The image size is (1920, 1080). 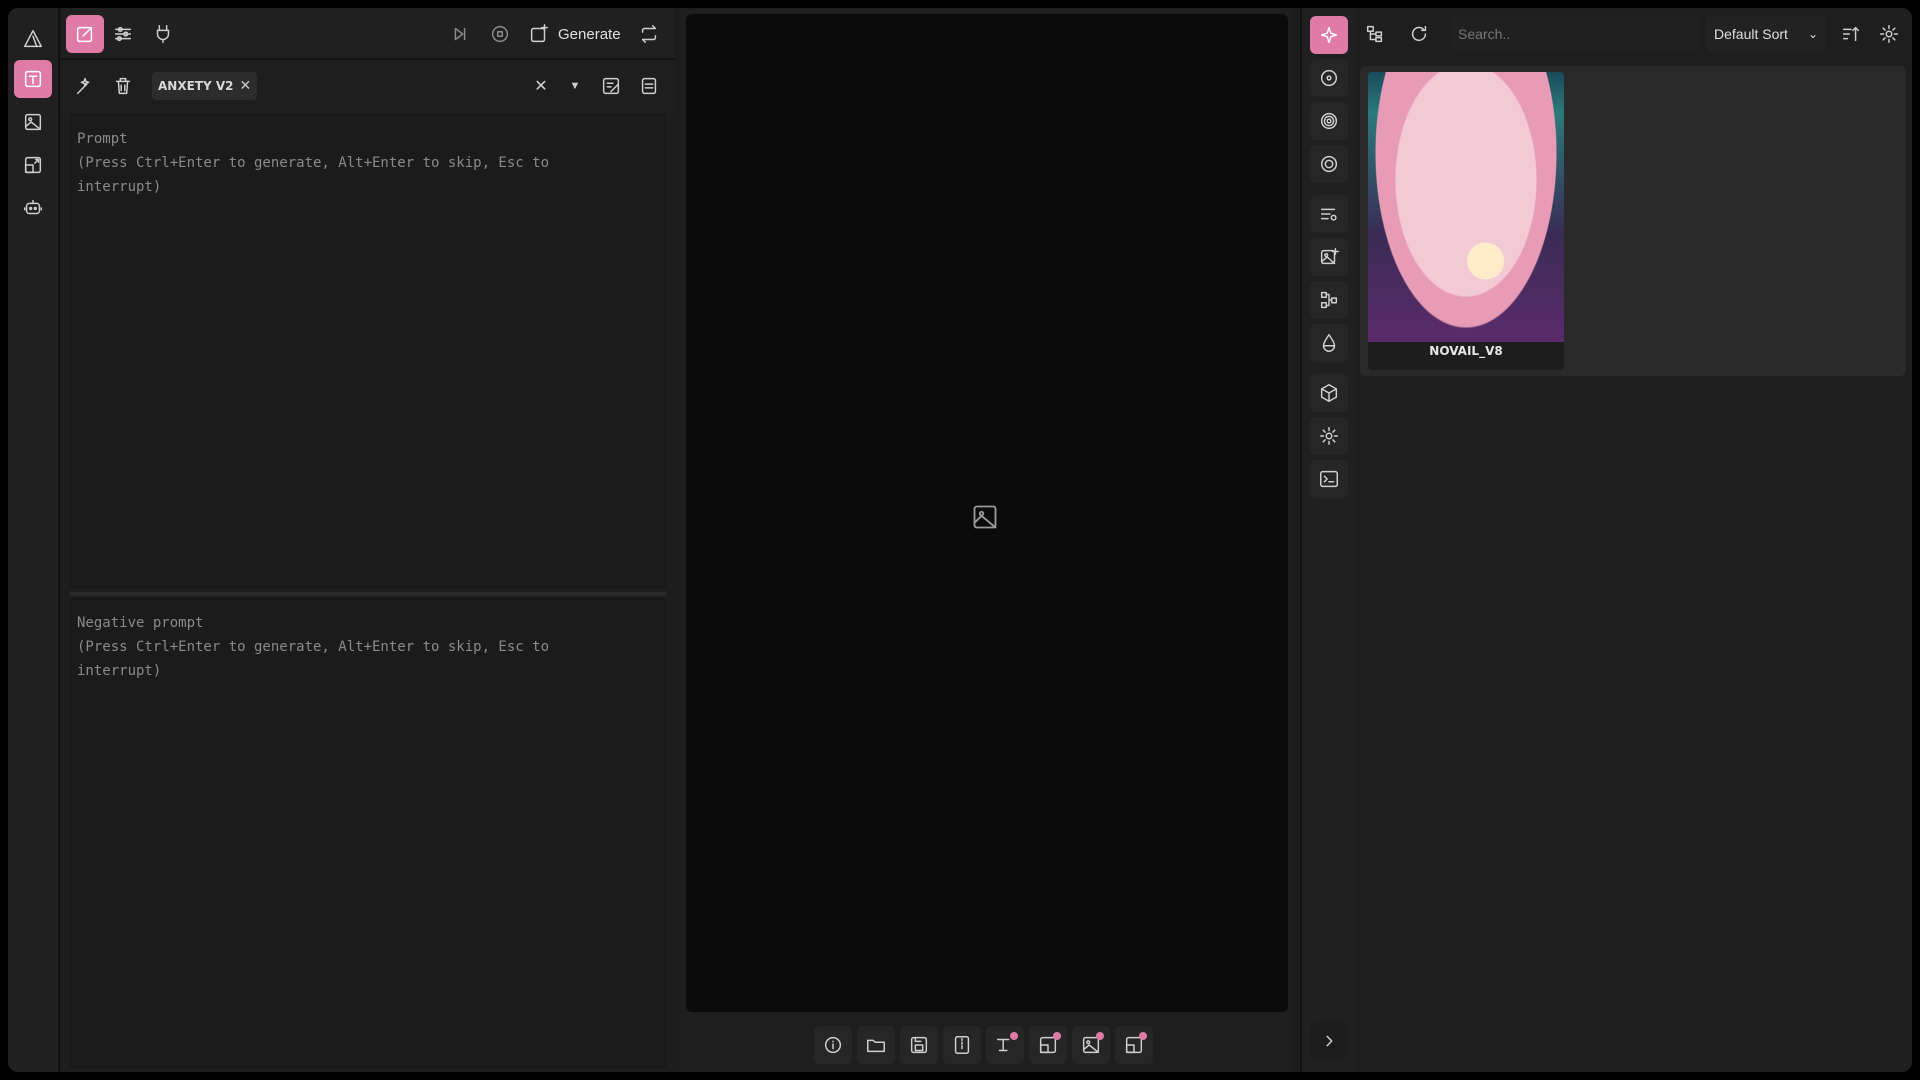 I want to click on styles-toolbar: ANXETY V2 ✕ ✕ ▼, so click(x=368, y=86).